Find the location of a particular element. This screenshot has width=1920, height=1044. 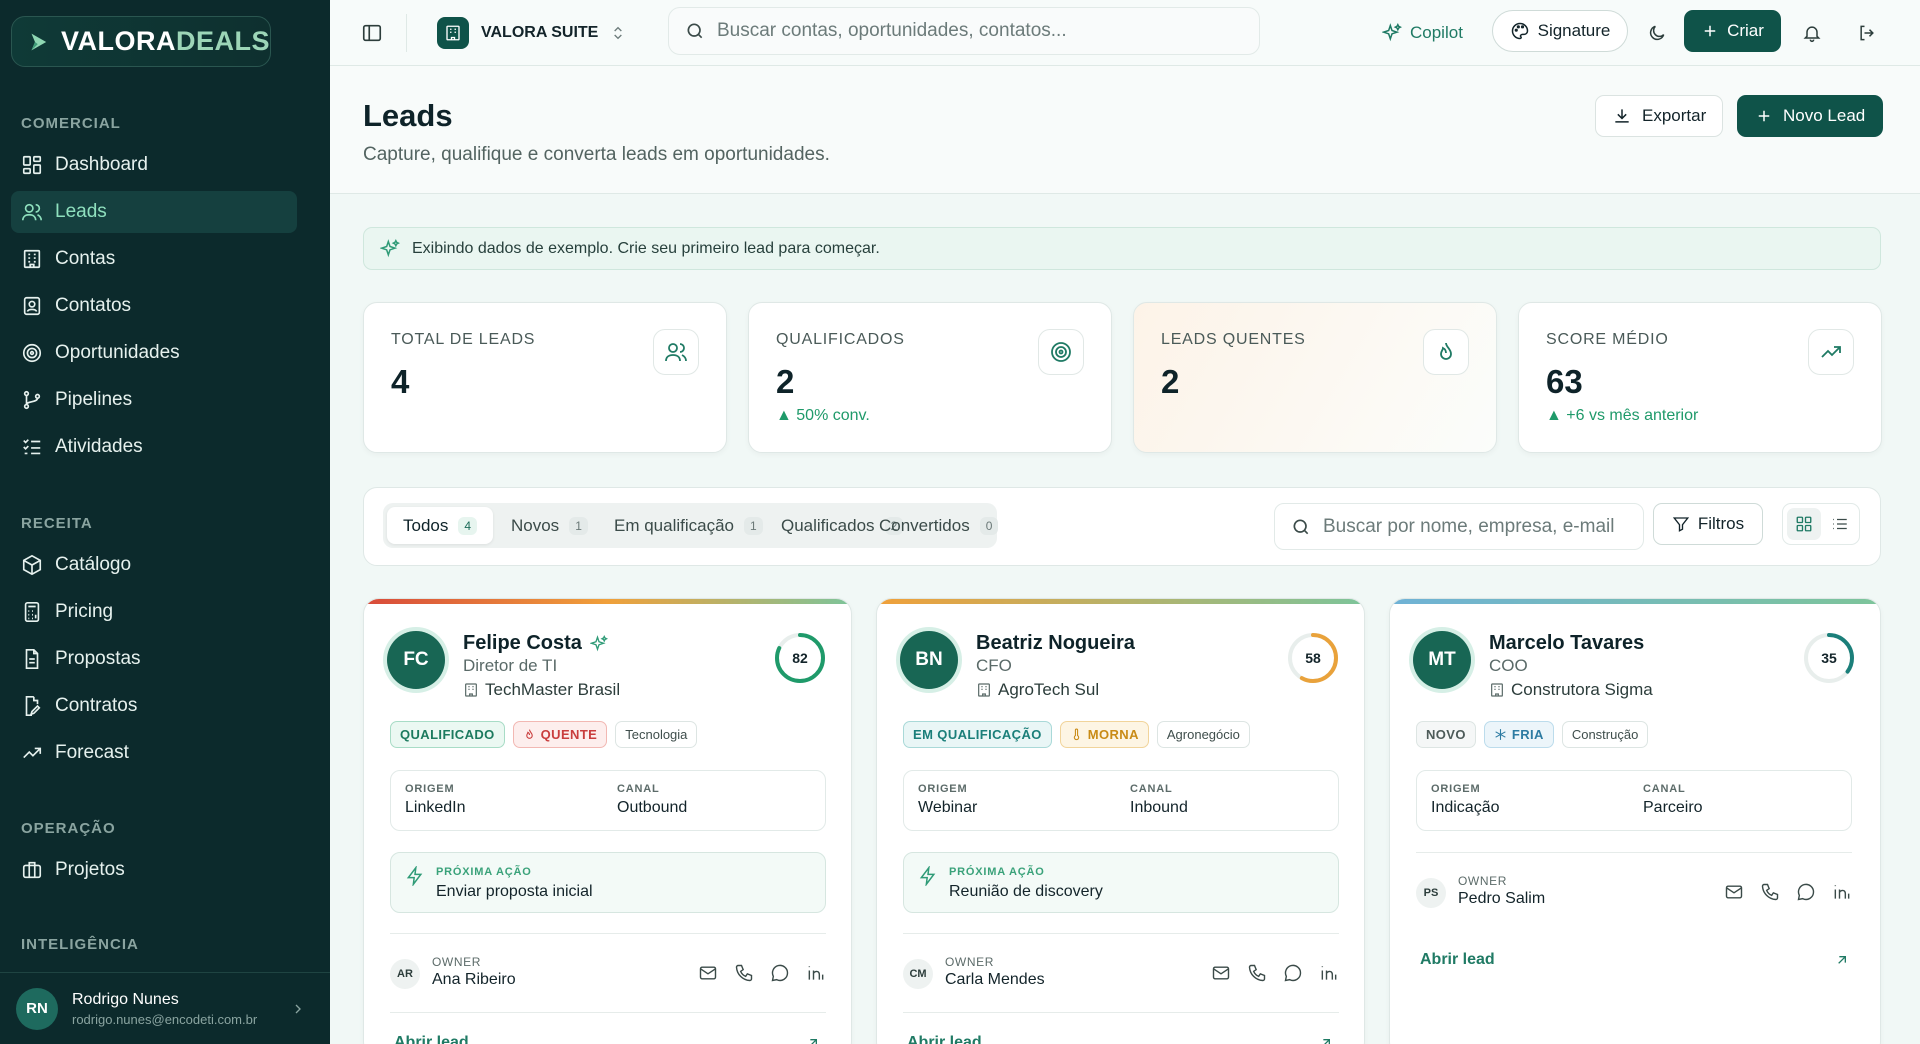

sidebar-item-contas: Contas is located at coordinates (154, 259).